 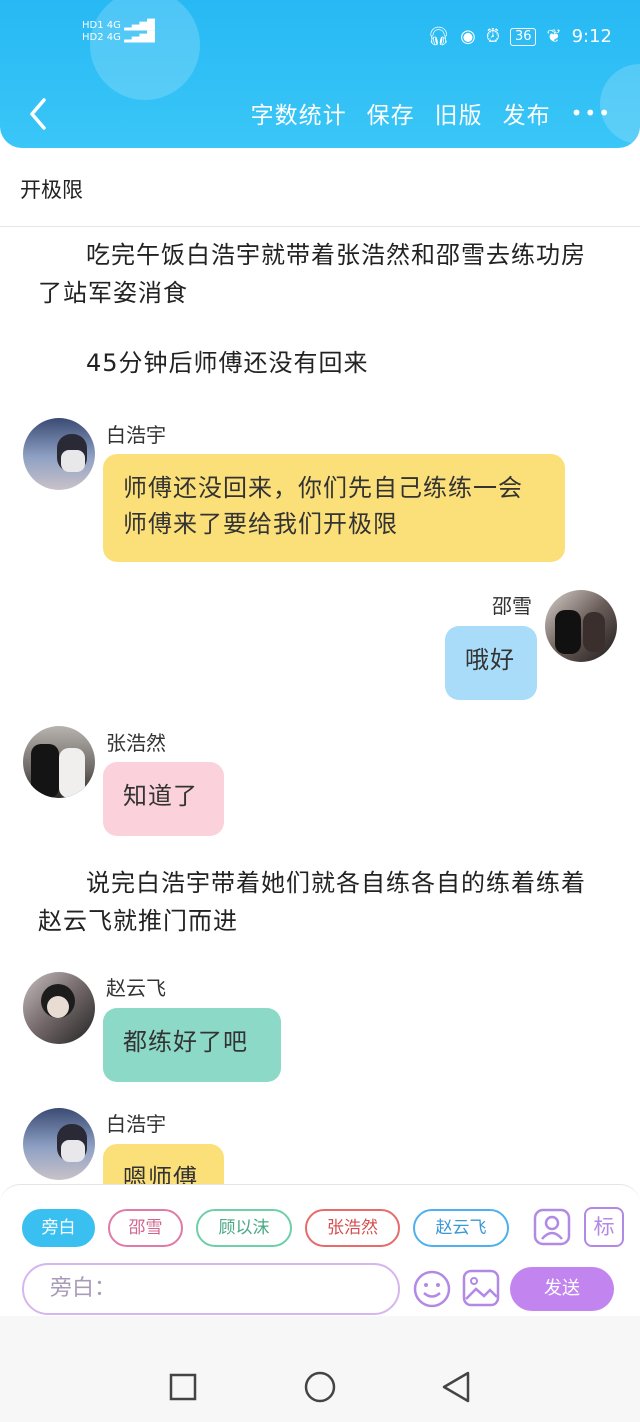 What do you see at coordinates (227, 363) in the screenshot?
I see `narration: 45分钟后师傅还没有回来` at bounding box center [227, 363].